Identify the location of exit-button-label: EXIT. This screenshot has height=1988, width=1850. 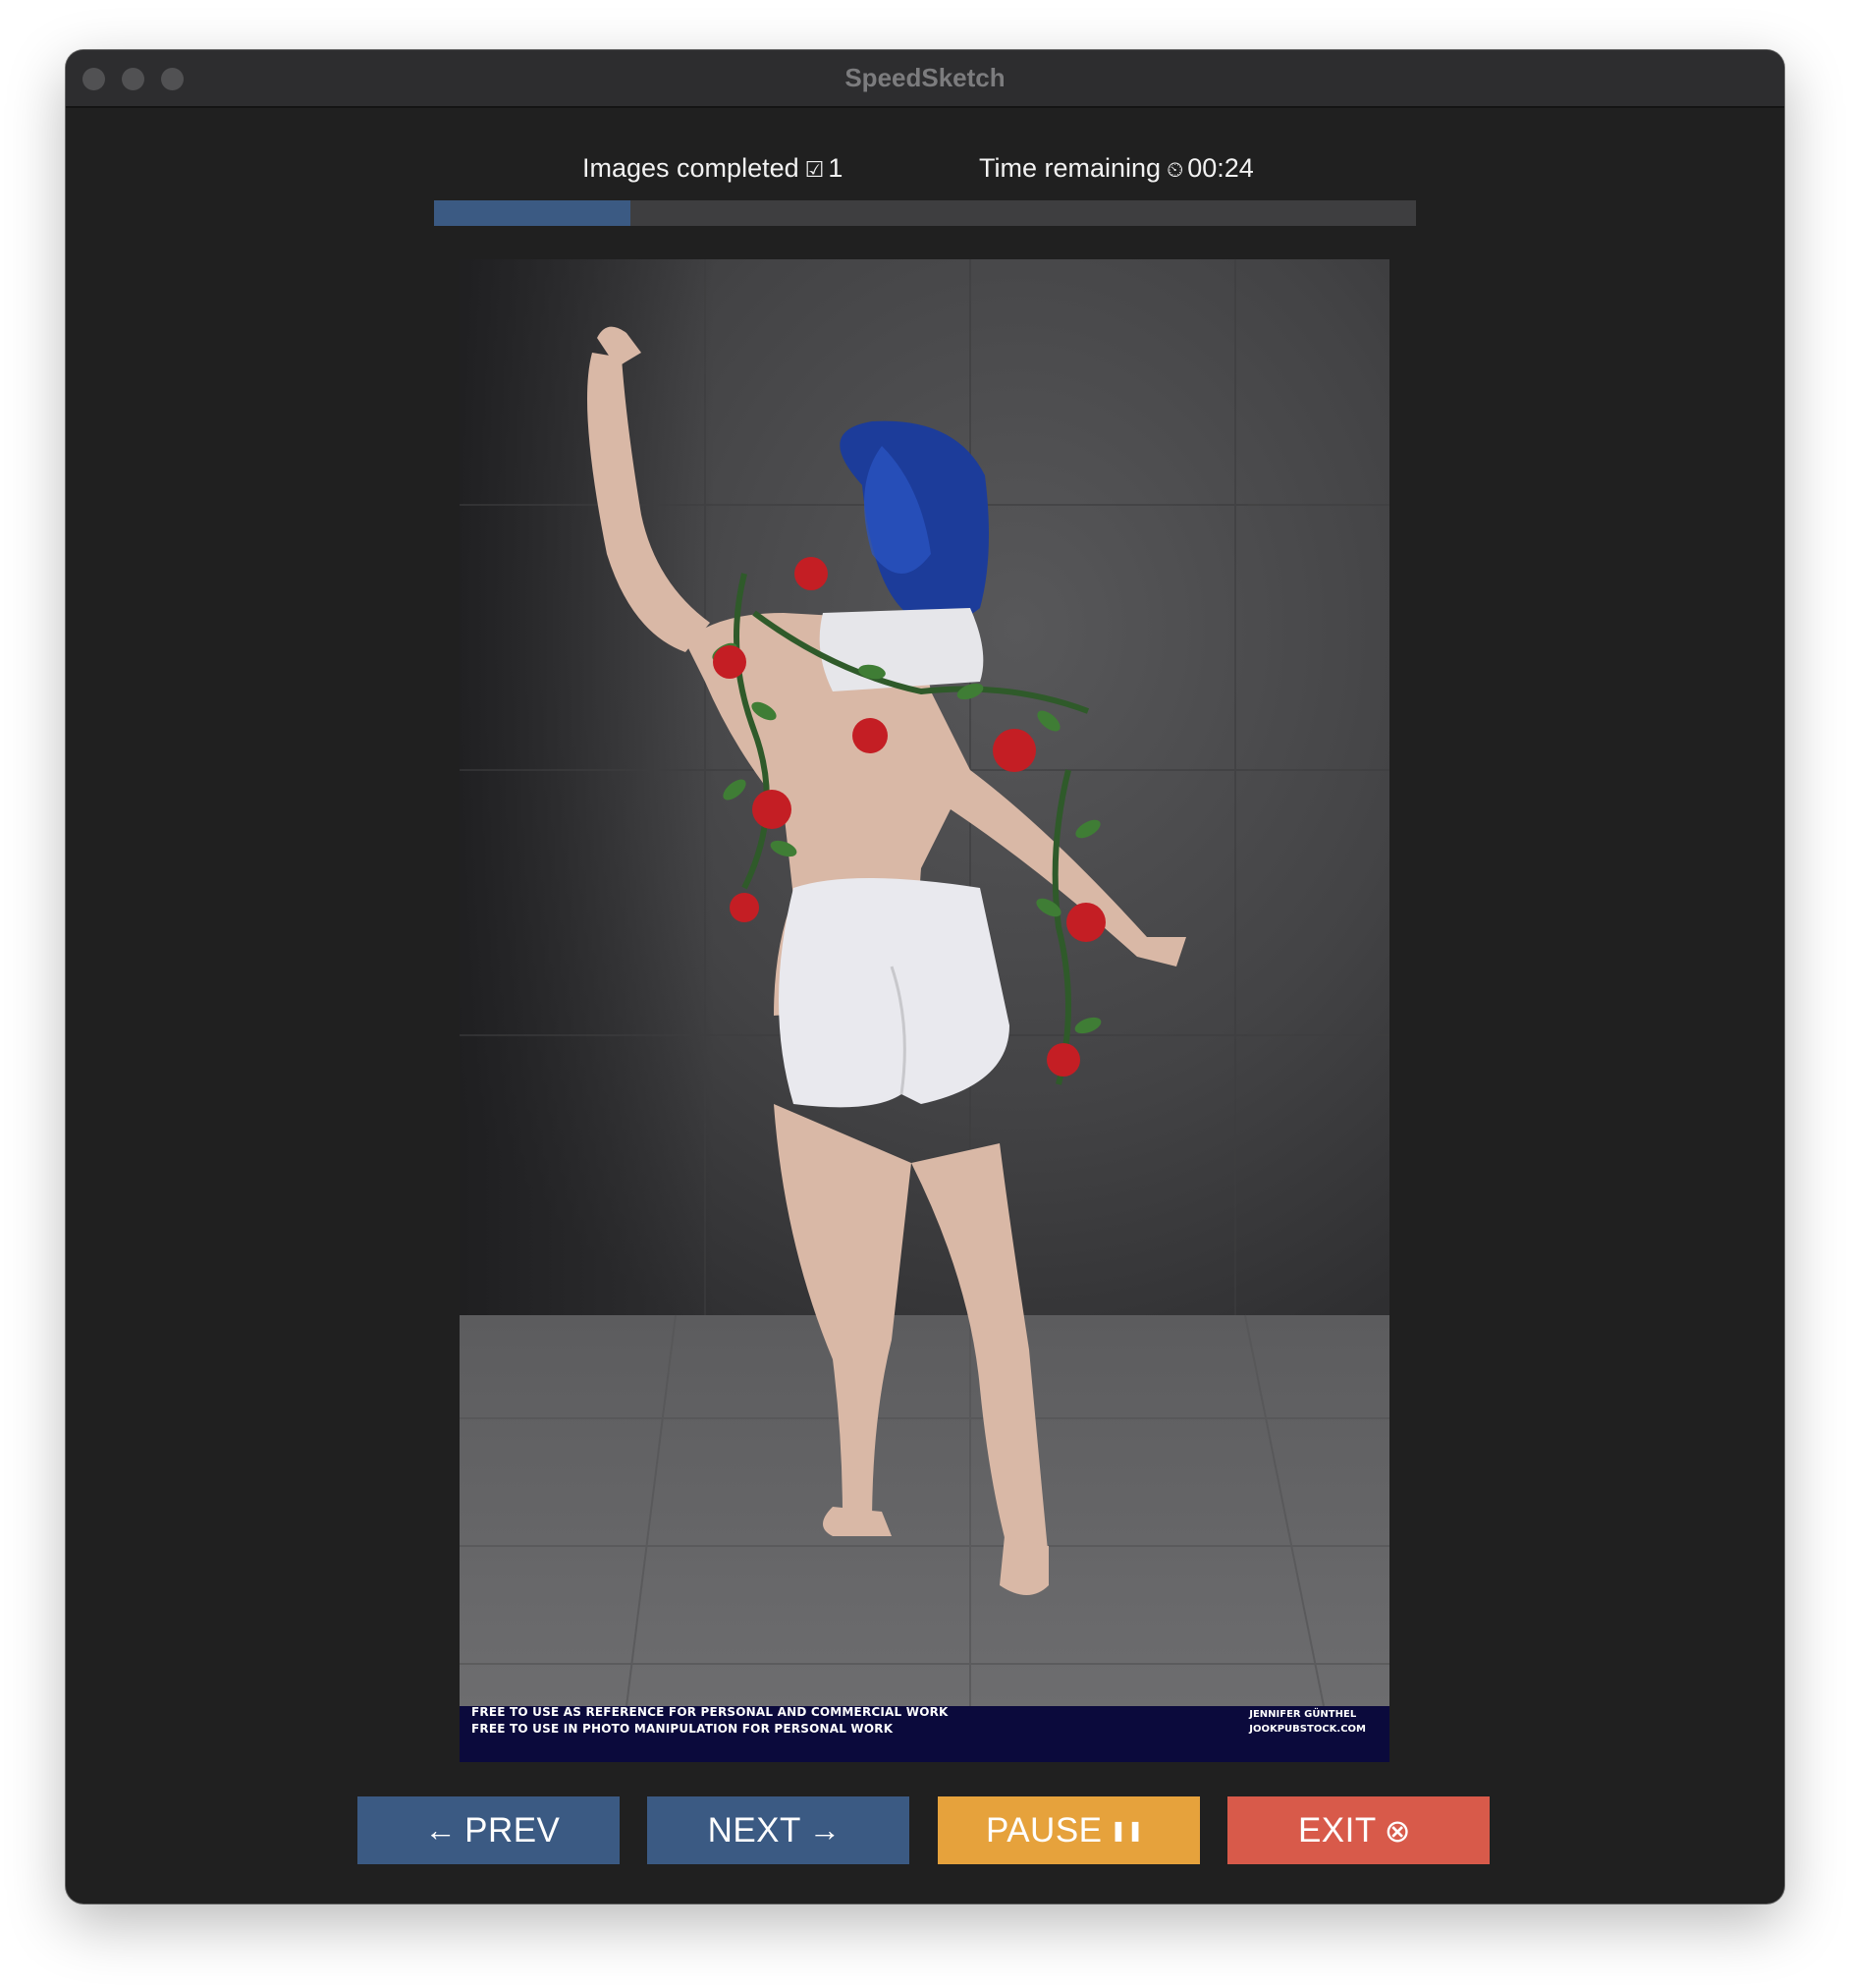
(1337, 1830).